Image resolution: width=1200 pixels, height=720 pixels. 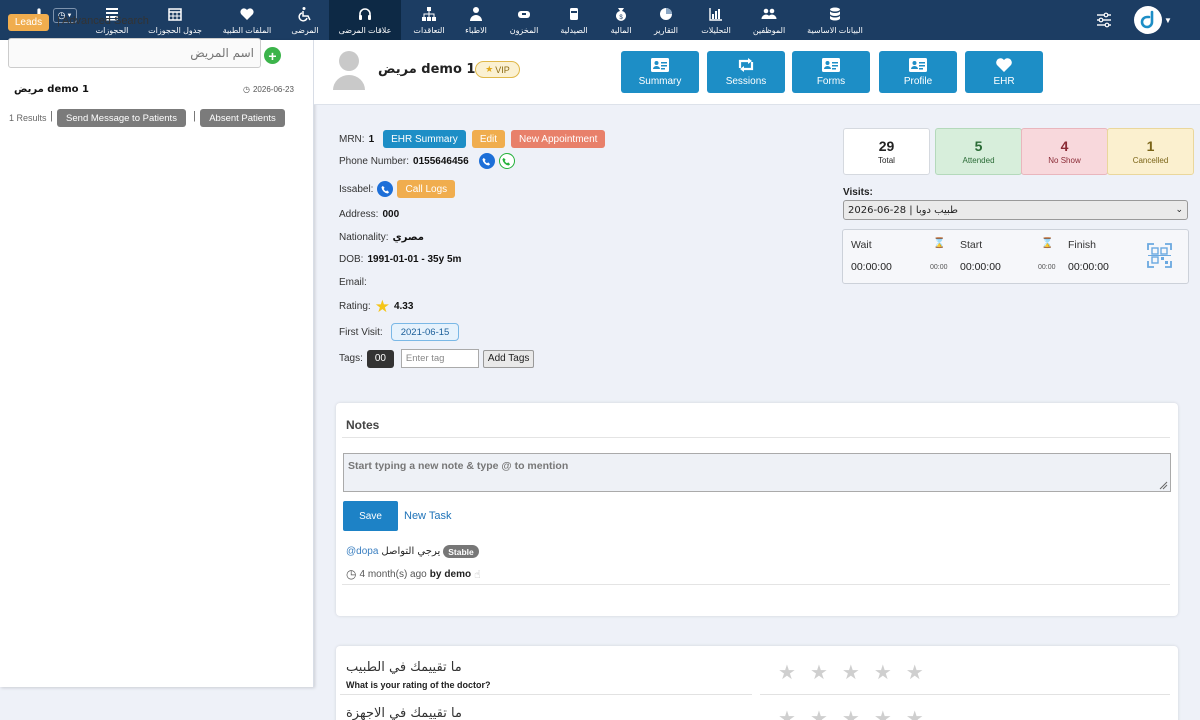 I want to click on tab-summary: Summary, so click(x=660, y=72).